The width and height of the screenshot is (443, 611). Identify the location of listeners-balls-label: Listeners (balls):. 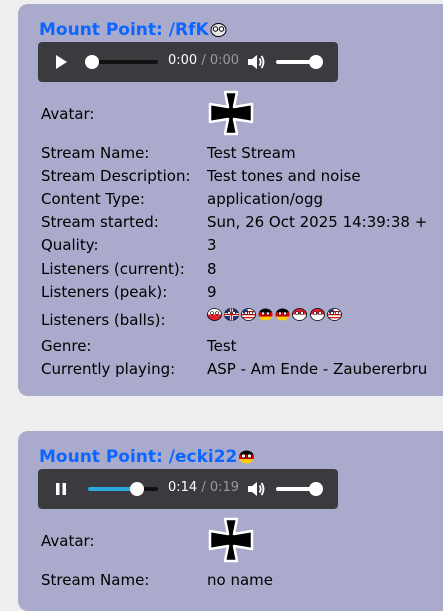
(103, 320).